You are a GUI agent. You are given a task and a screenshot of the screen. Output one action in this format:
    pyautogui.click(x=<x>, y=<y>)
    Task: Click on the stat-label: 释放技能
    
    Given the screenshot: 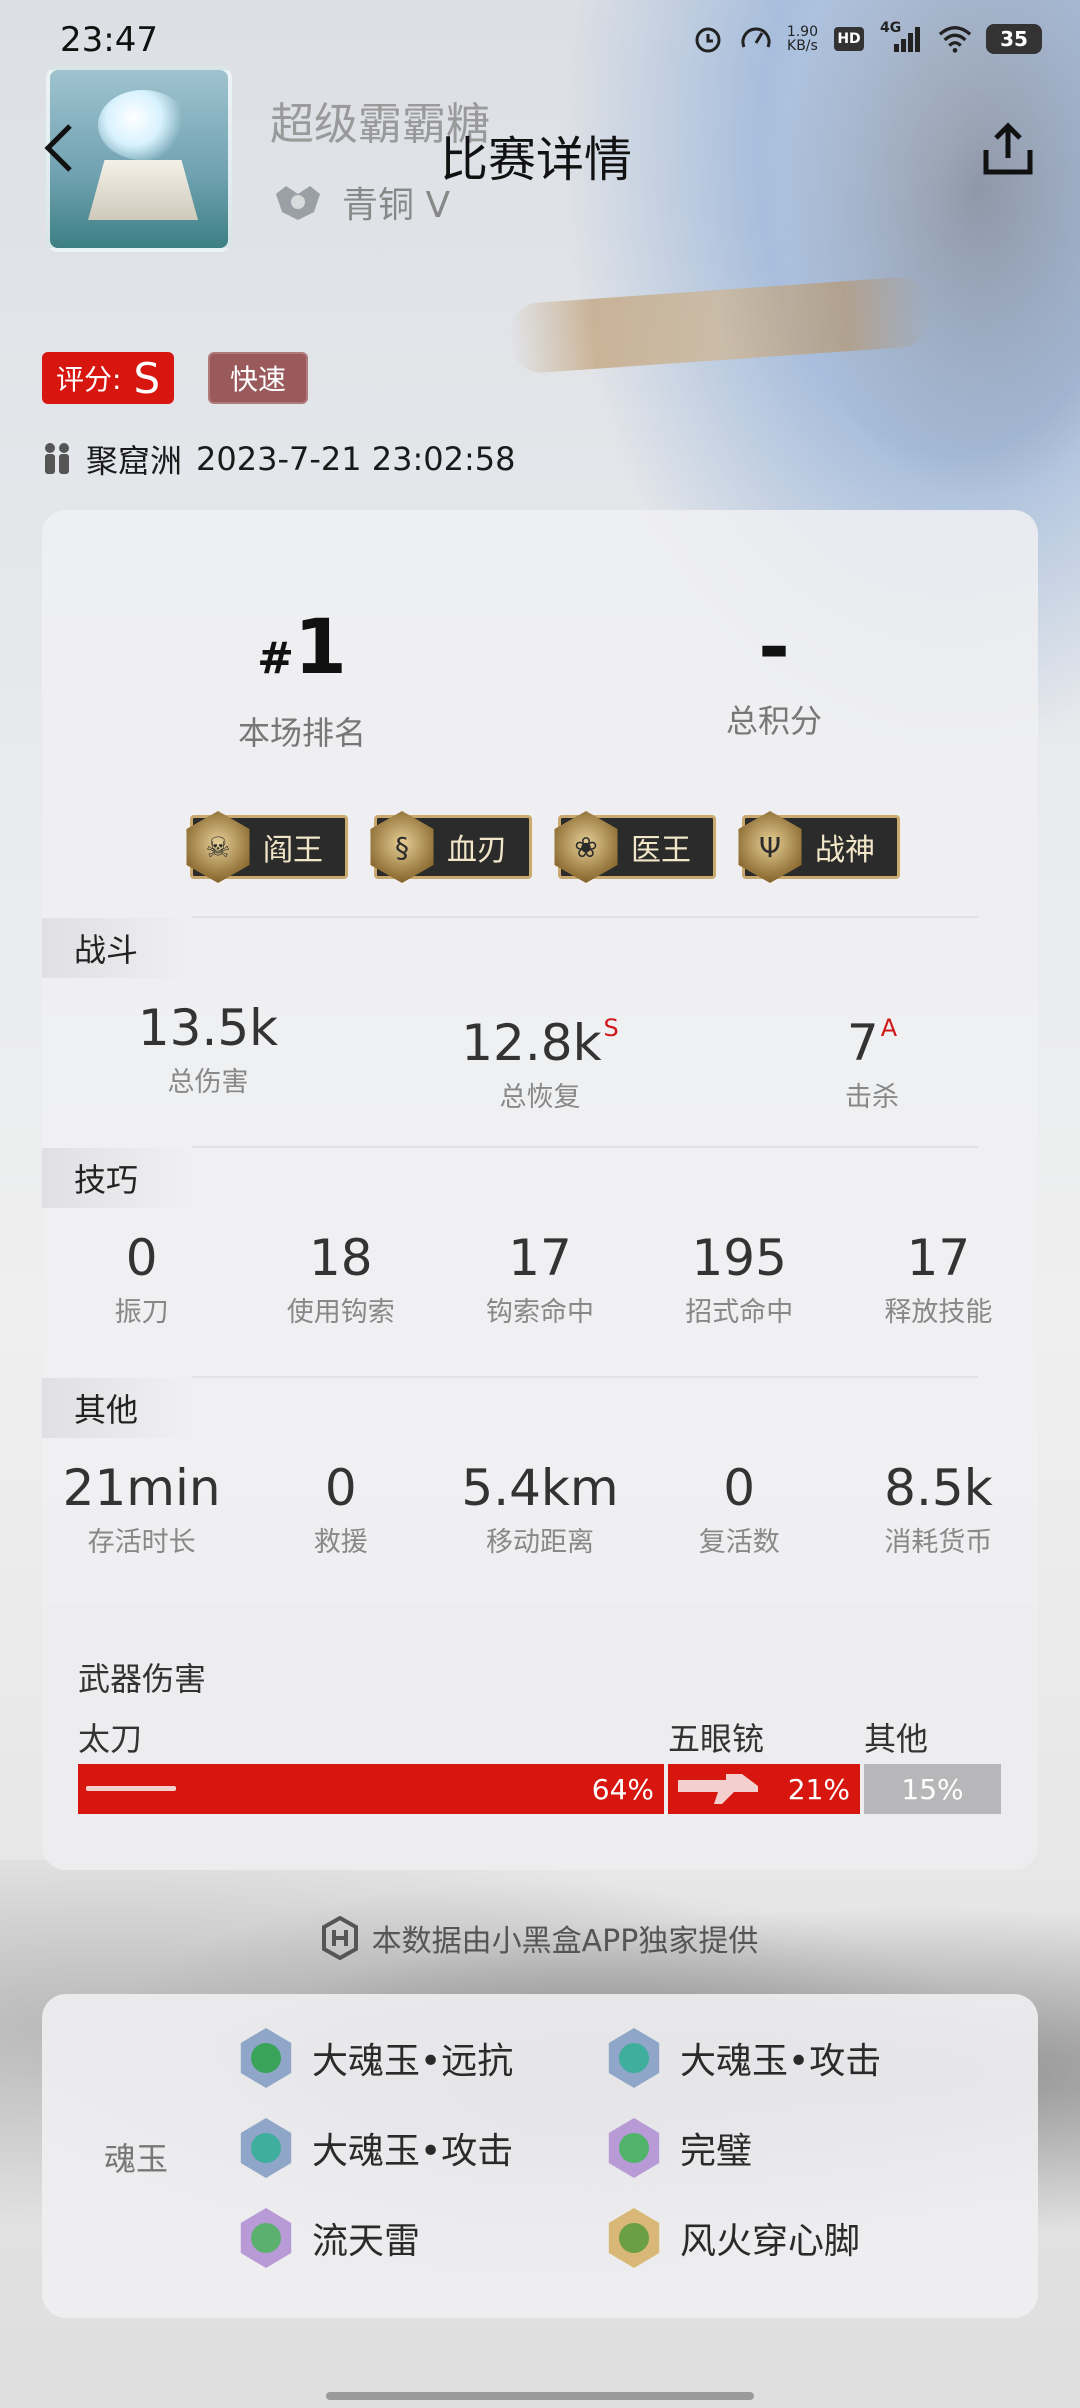 What is the action you would take?
    pyautogui.click(x=938, y=1312)
    